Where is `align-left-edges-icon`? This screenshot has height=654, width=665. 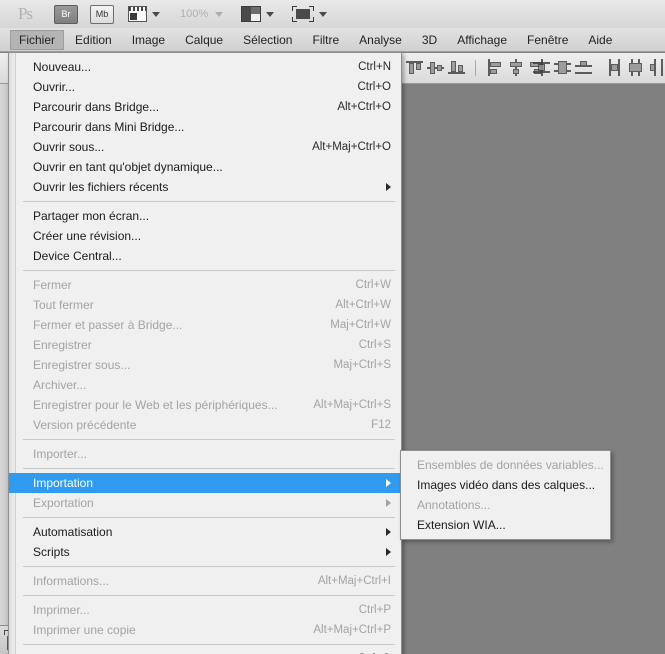 align-left-edges-icon is located at coordinates (494, 67).